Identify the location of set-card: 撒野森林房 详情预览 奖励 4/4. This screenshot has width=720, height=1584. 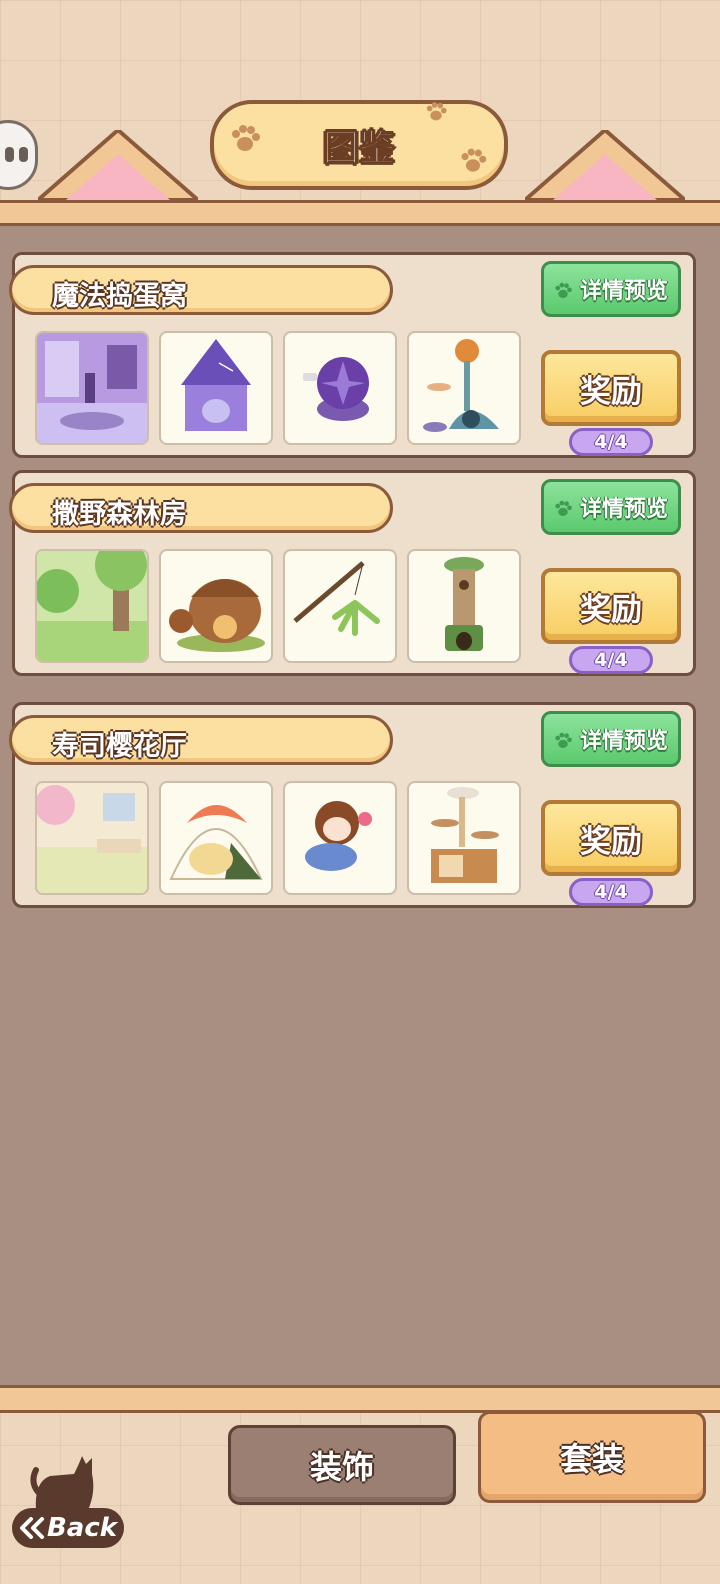
(352, 573).